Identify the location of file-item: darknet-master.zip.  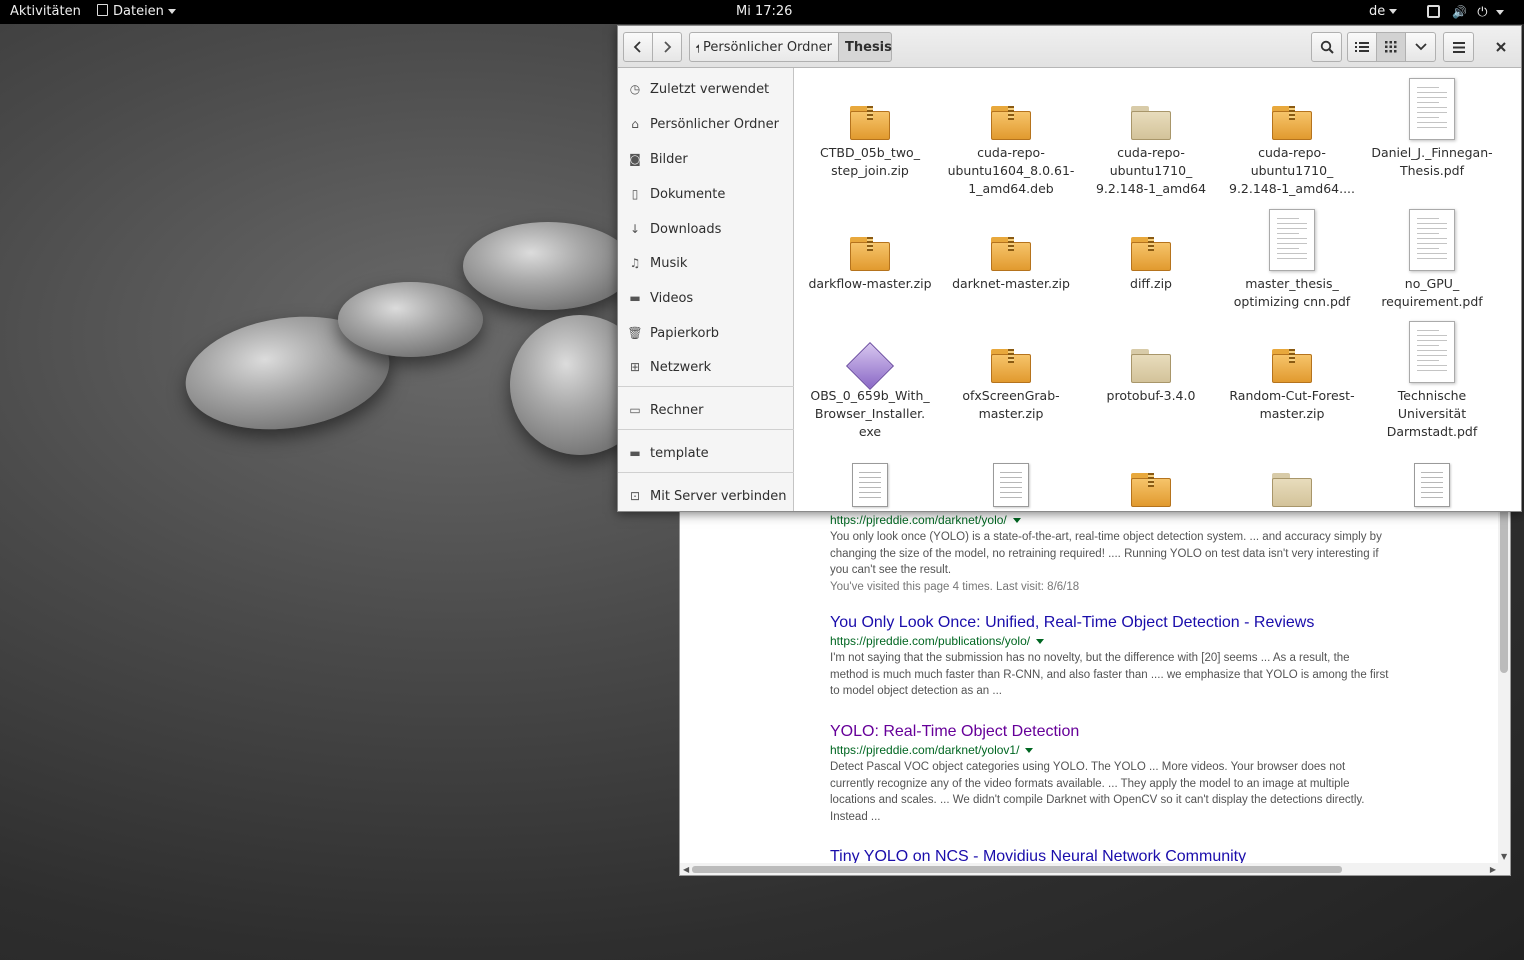
(1011, 249).